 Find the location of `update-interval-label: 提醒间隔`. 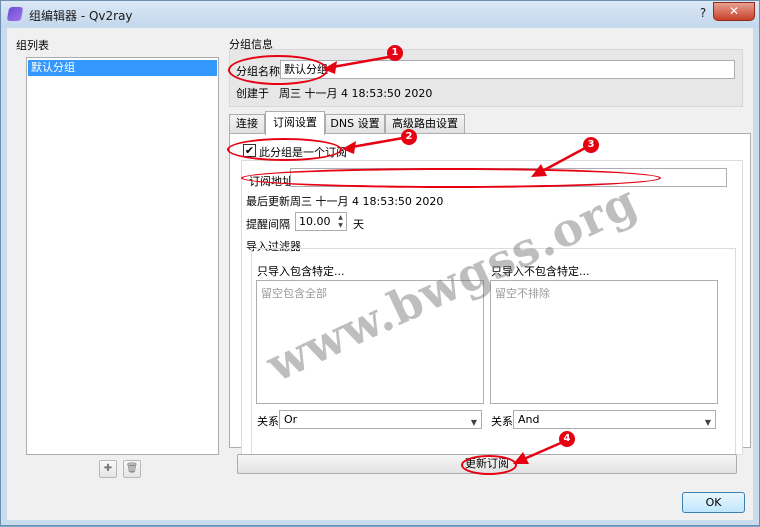

update-interval-label: 提醒间隔 is located at coordinates (268, 224).